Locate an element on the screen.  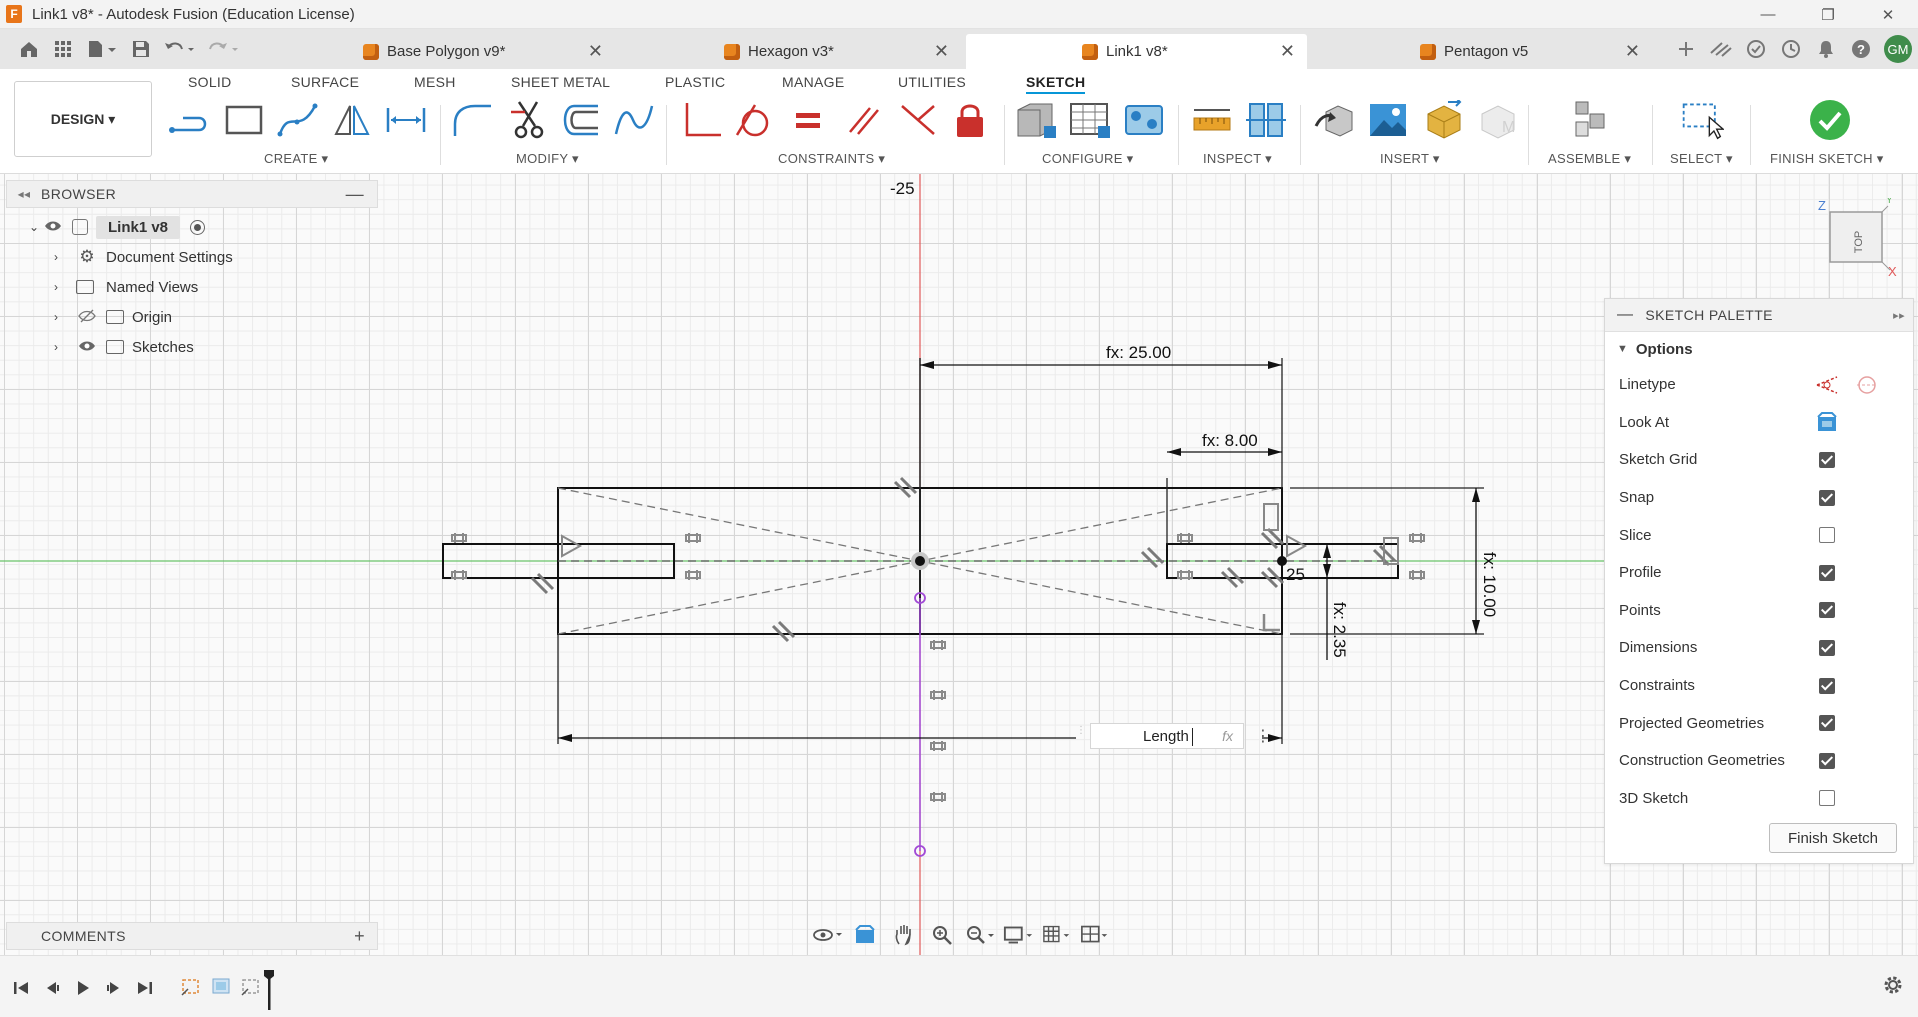
history-clock-icon is located at coordinates (1790, 49).